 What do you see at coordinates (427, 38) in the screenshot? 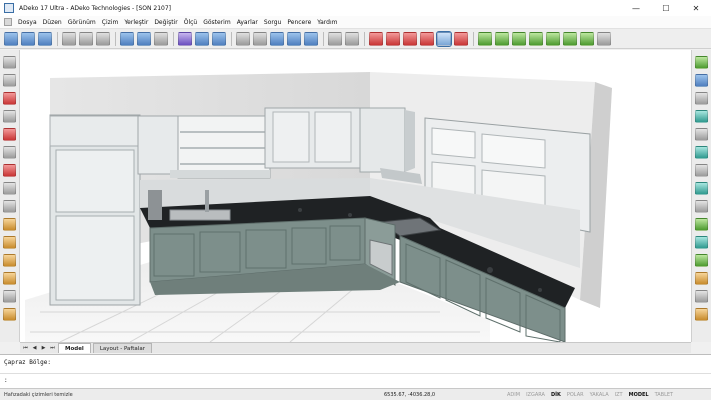
I see `module-icon` at bounding box center [427, 38].